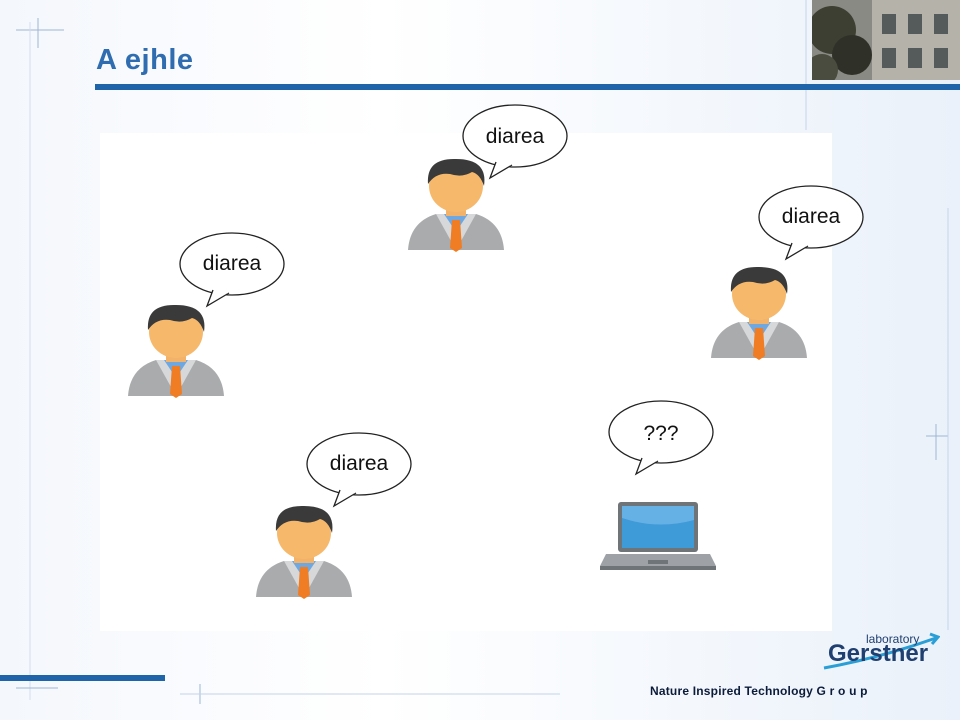 The image size is (960, 720). Describe the element at coordinates (658, 536) in the screenshot. I see `laptop-icon` at that location.